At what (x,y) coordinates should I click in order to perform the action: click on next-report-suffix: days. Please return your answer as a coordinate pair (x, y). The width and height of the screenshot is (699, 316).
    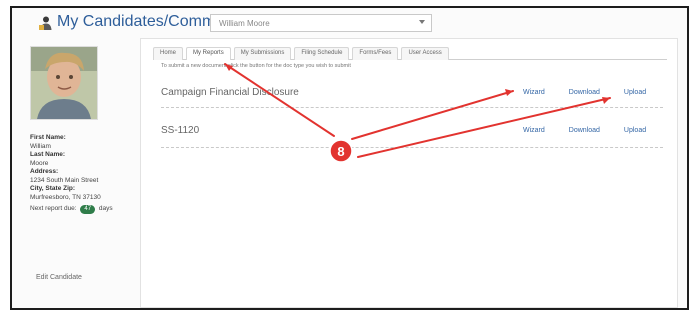
    Looking at the image, I should click on (105, 208).